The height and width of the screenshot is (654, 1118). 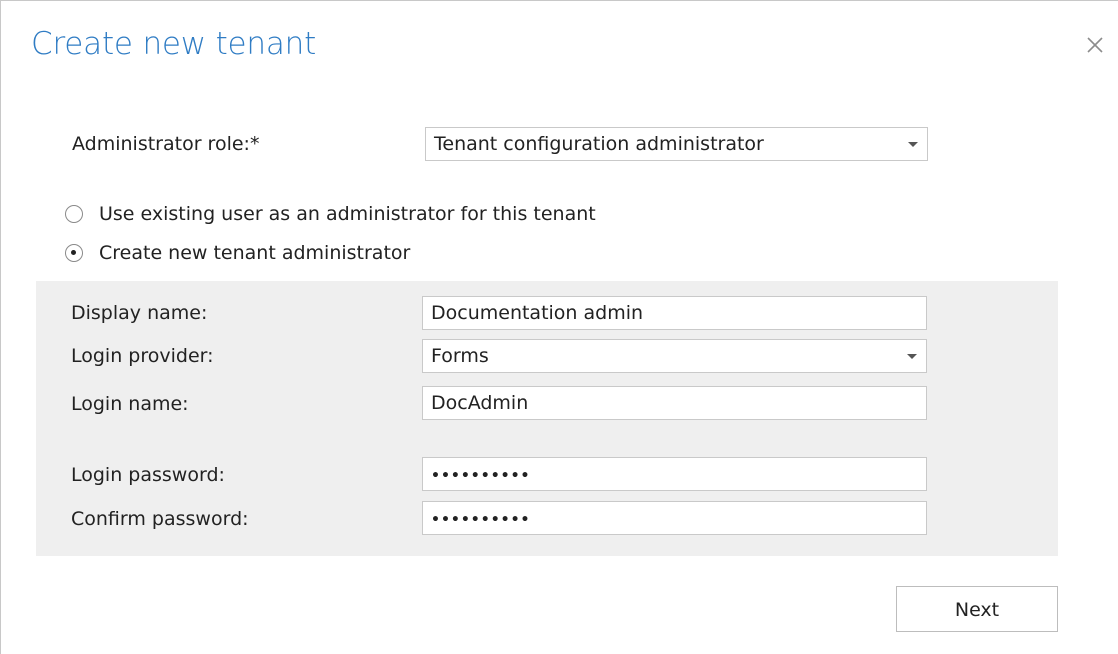 What do you see at coordinates (160, 519) in the screenshot?
I see `confirm-password-label: Confirm password:` at bounding box center [160, 519].